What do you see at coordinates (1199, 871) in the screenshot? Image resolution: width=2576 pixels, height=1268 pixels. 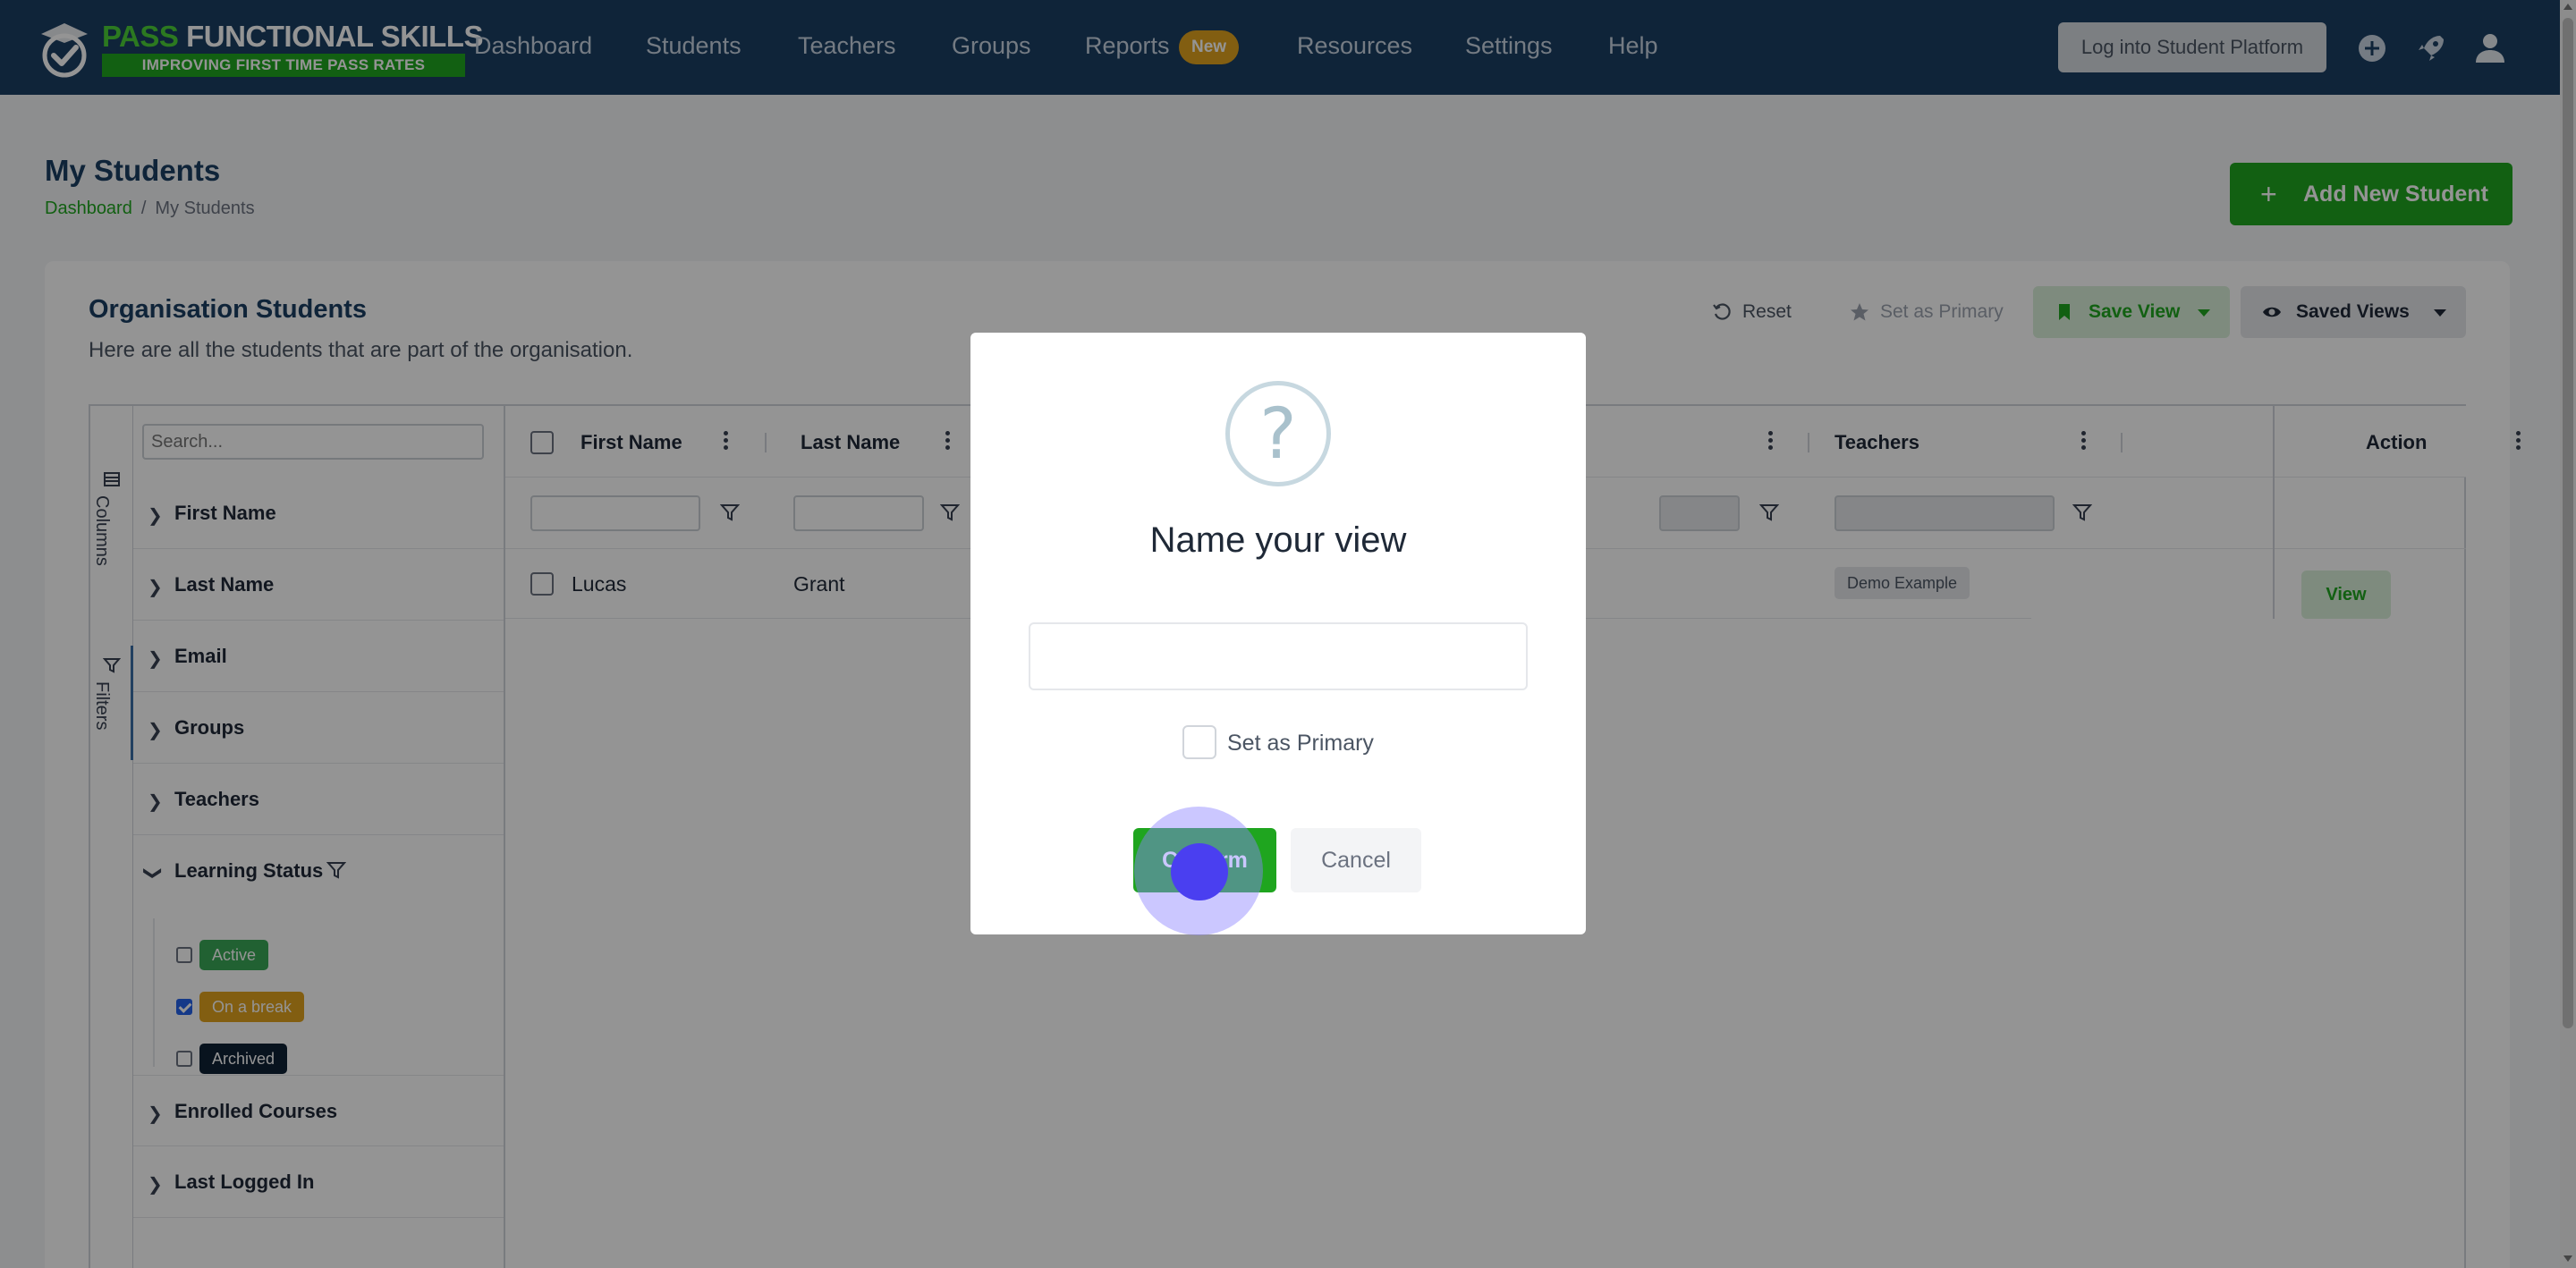 I see `click-indicator-dot` at bounding box center [1199, 871].